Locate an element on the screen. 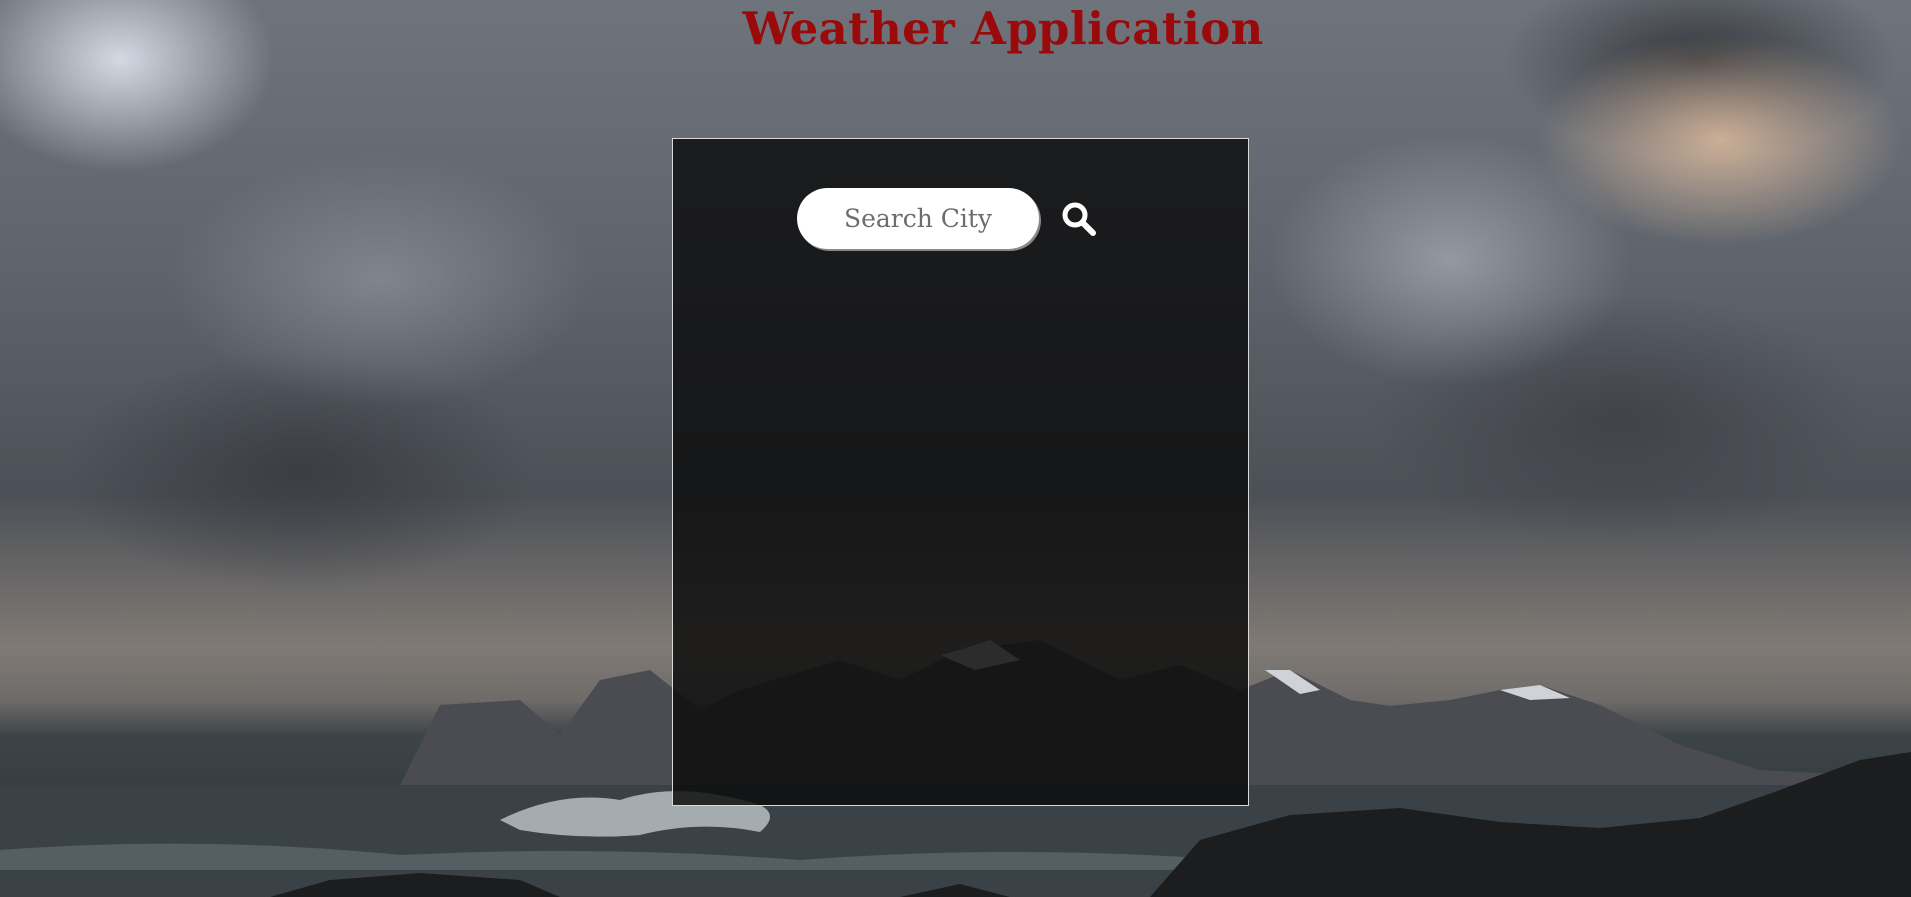 This screenshot has width=1911, height=897. search-bar is located at coordinates (948, 218).